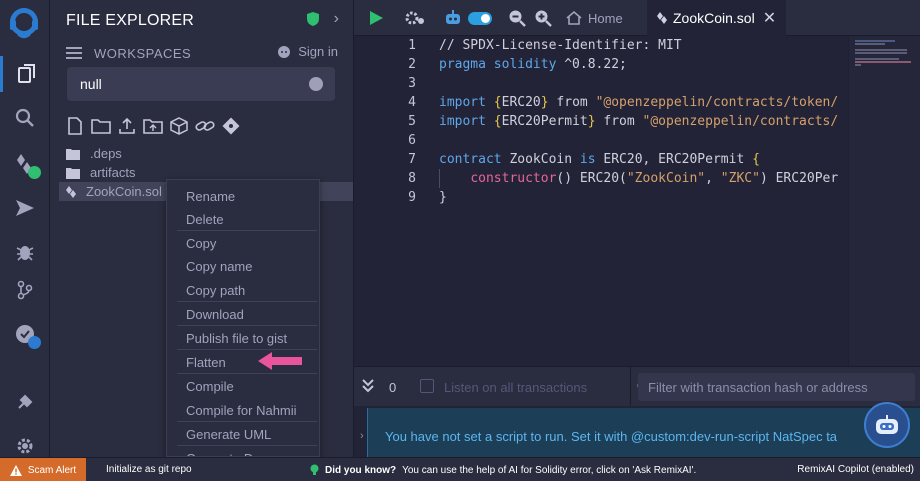  Describe the element at coordinates (25, 228) in the screenshot. I see `icon-rail` at that location.